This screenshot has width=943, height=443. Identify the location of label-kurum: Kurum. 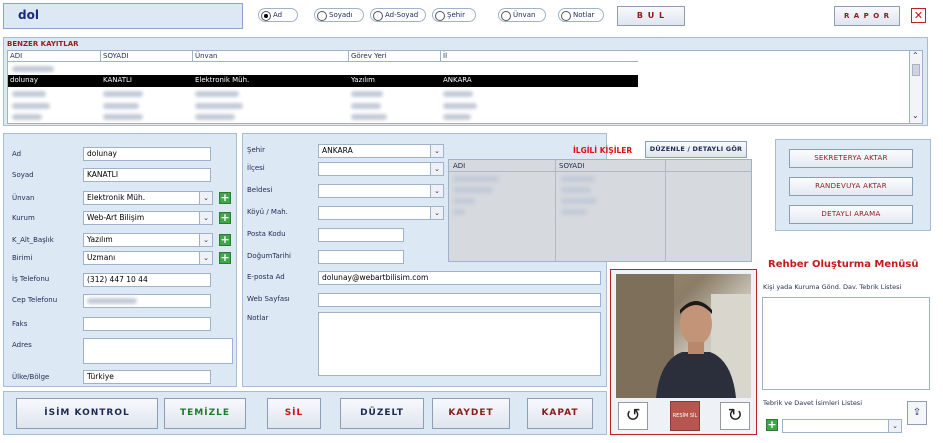
(23, 218).